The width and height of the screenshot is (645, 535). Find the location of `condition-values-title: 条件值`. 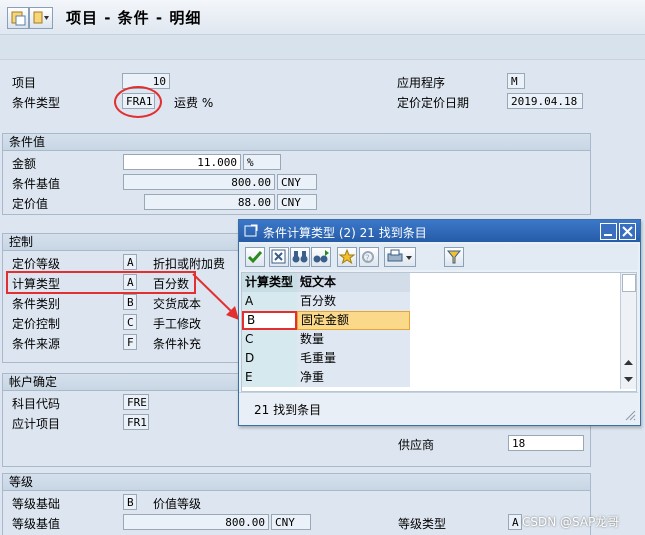

condition-values-title: 条件值 is located at coordinates (296, 142).